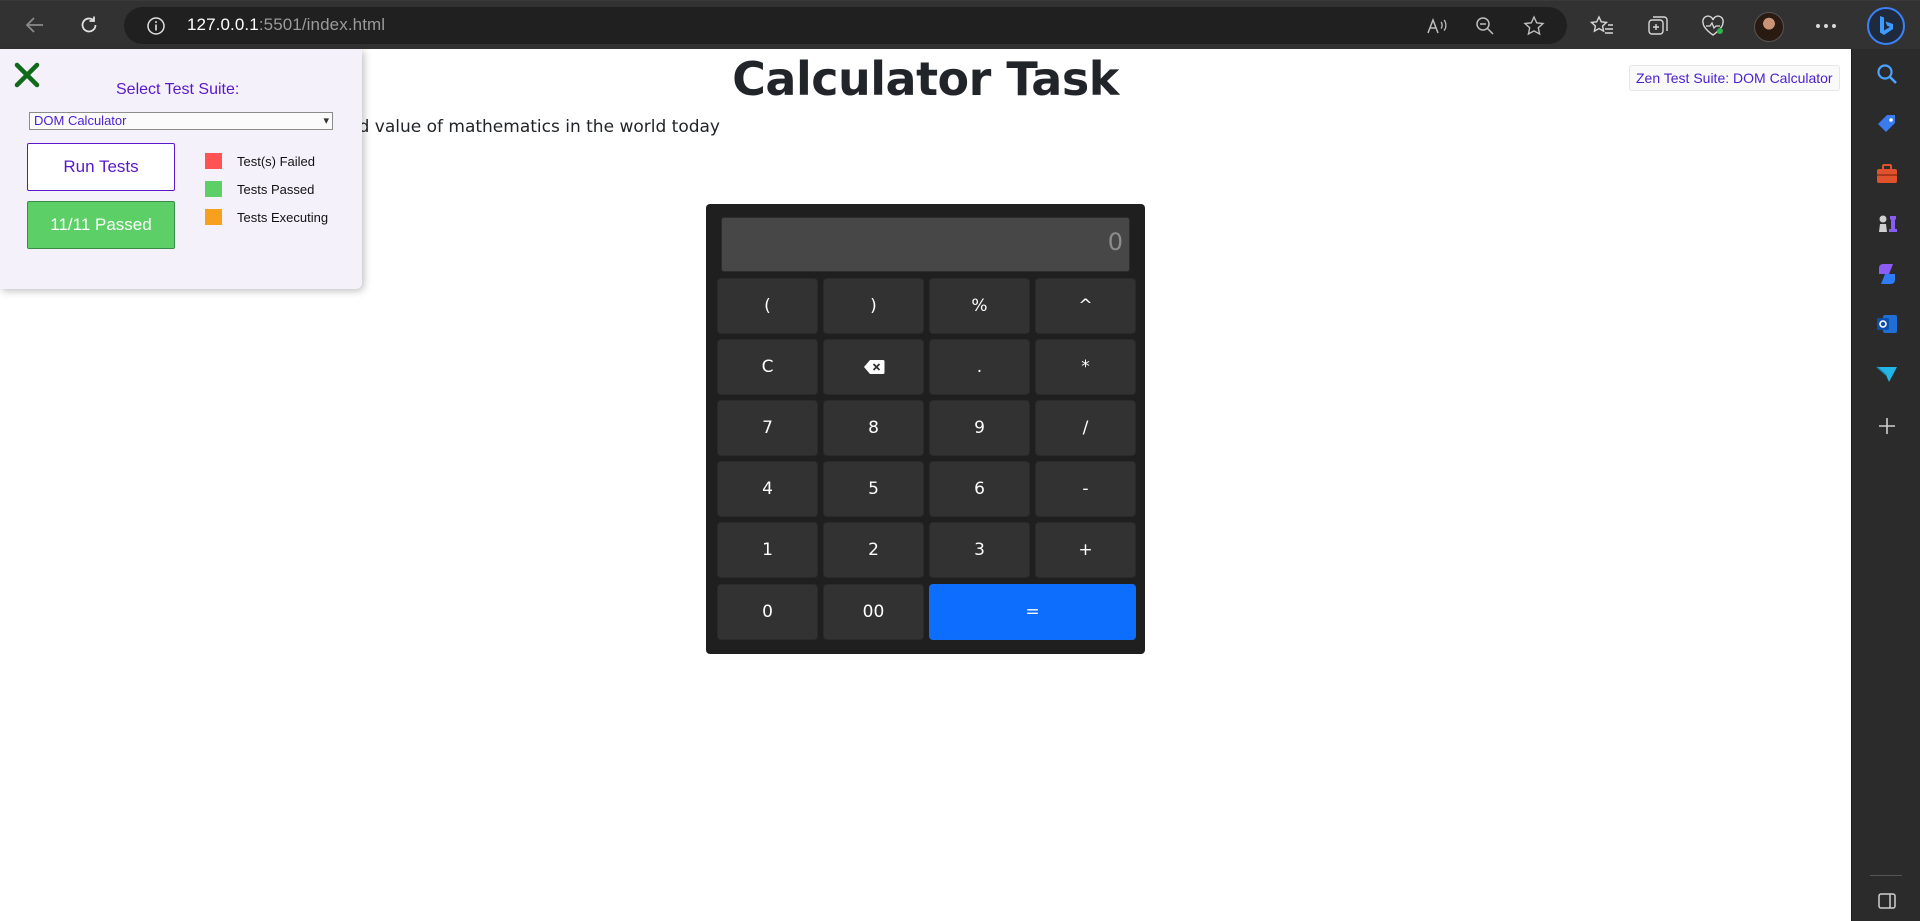 The image size is (1920, 921). Describe the element at coordinates (979, 489) in the screenshot. I see `key-6: 6` at that location.